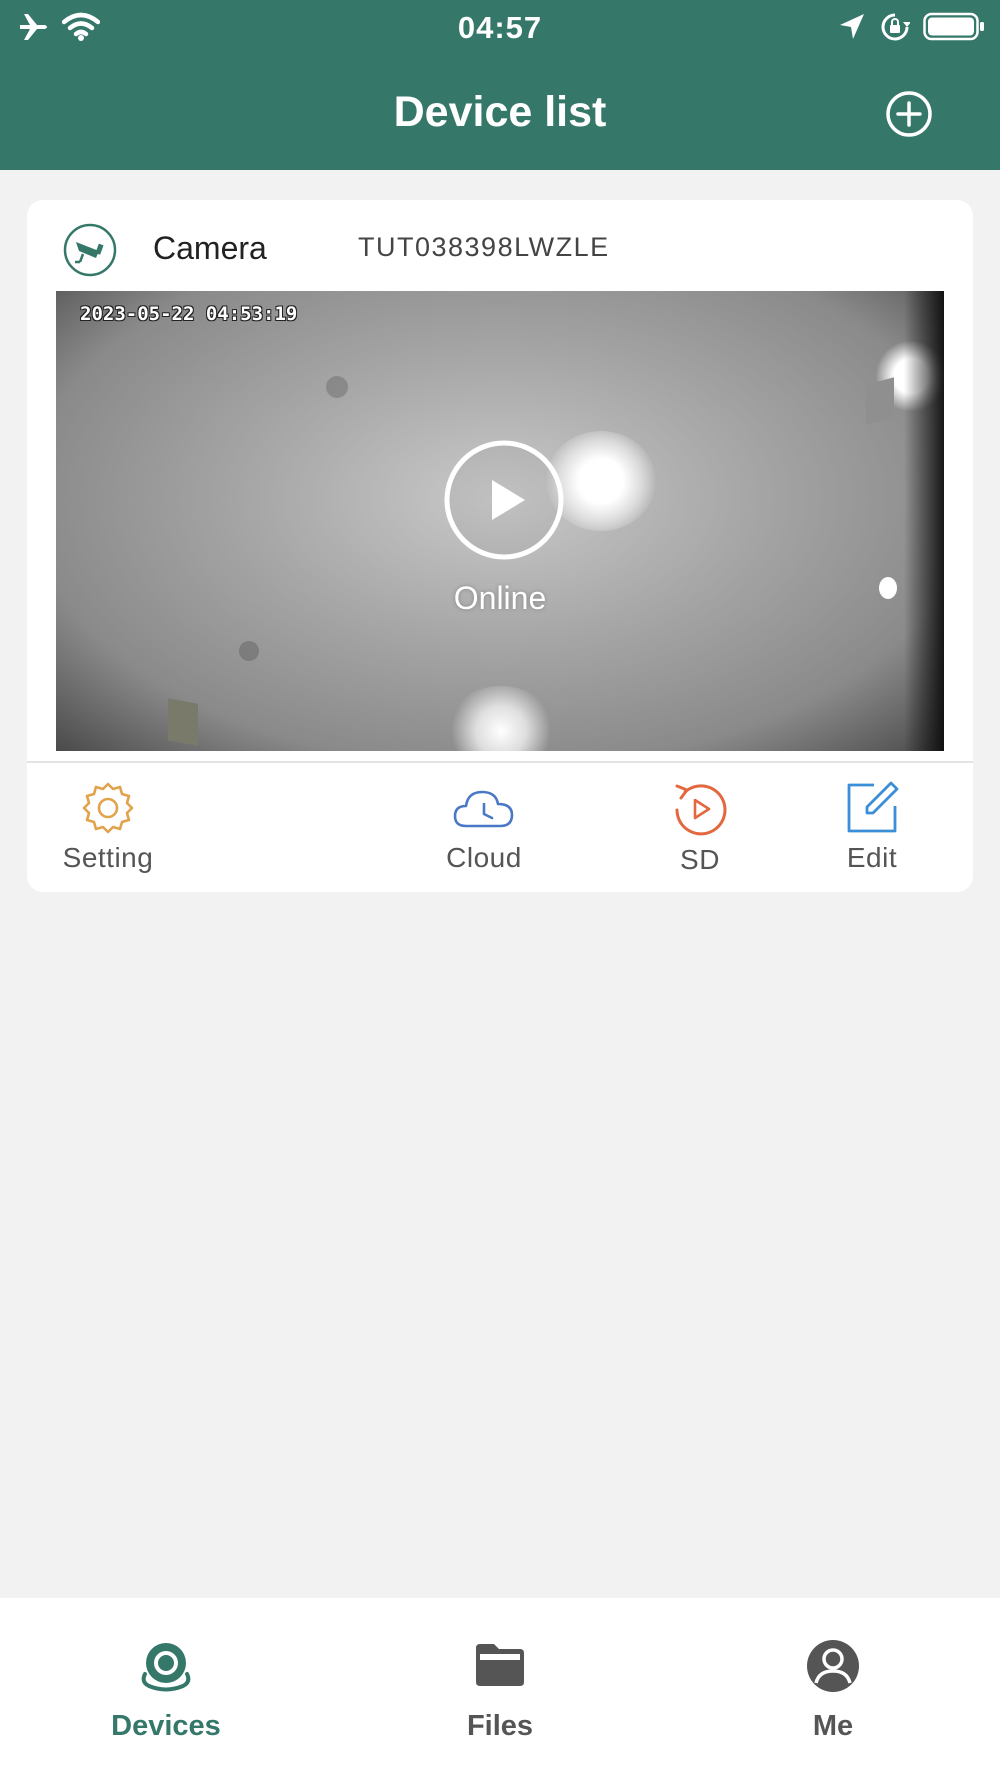 This screenshot has height=1778, width=1000. Describe the element at coordinates (872, 857) in the screenshot. I see `edit-label: Edit` at that location.